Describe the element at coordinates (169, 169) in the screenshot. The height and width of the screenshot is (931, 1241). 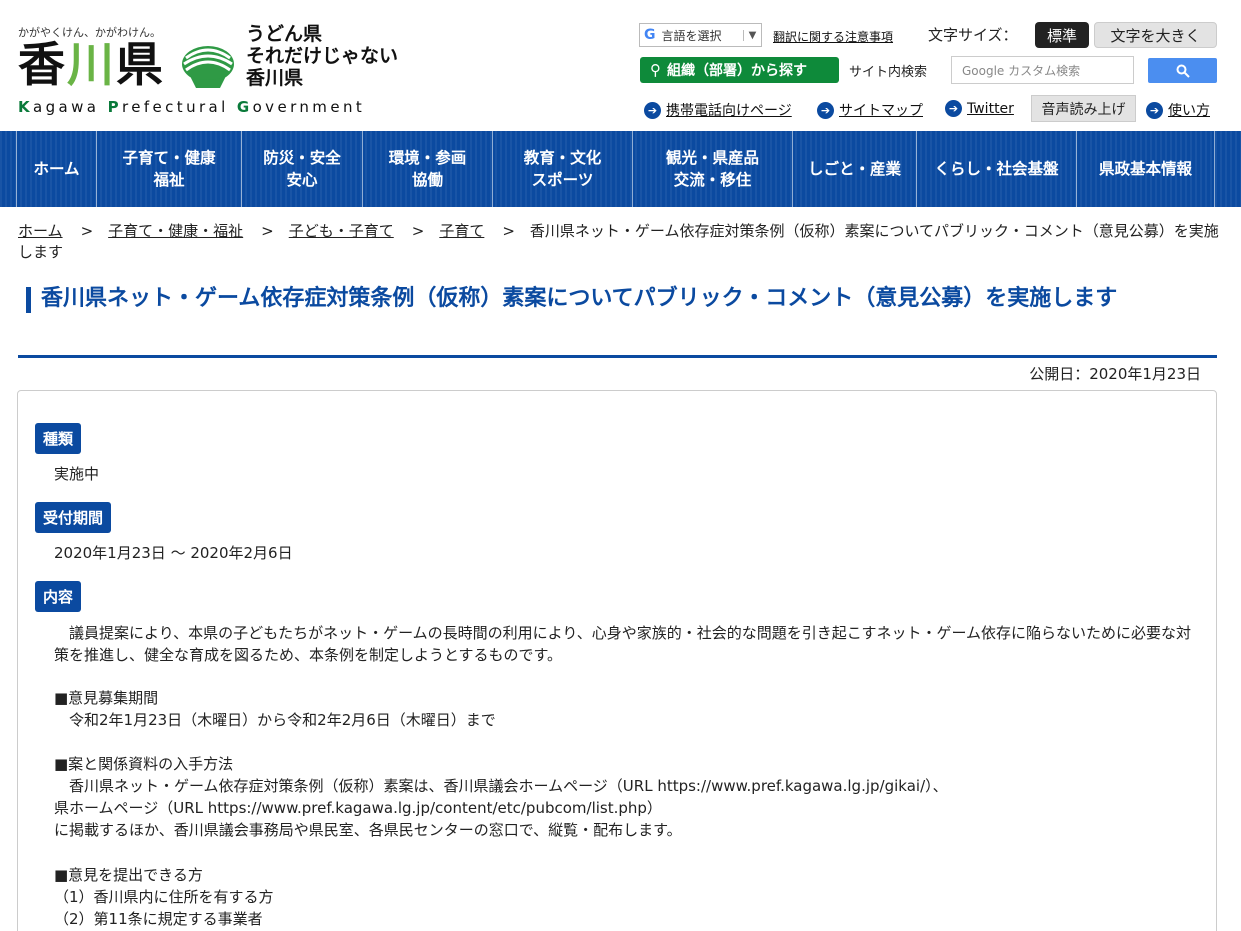
I see `nav-childcare-health: 子育て・健康 福祉` at that location.